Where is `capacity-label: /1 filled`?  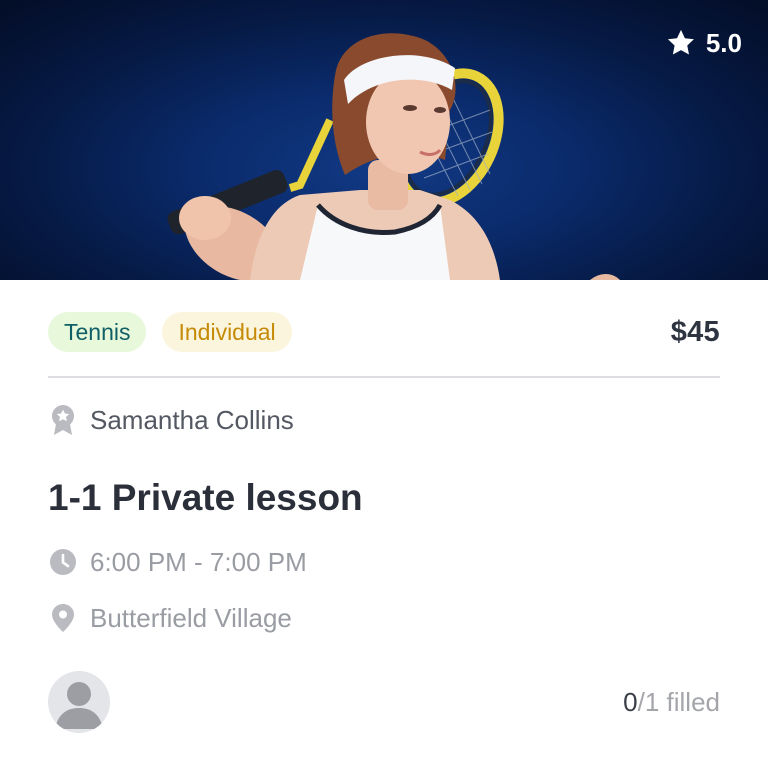 capacity-label: /1 filled is located at coordinates (678, 702).